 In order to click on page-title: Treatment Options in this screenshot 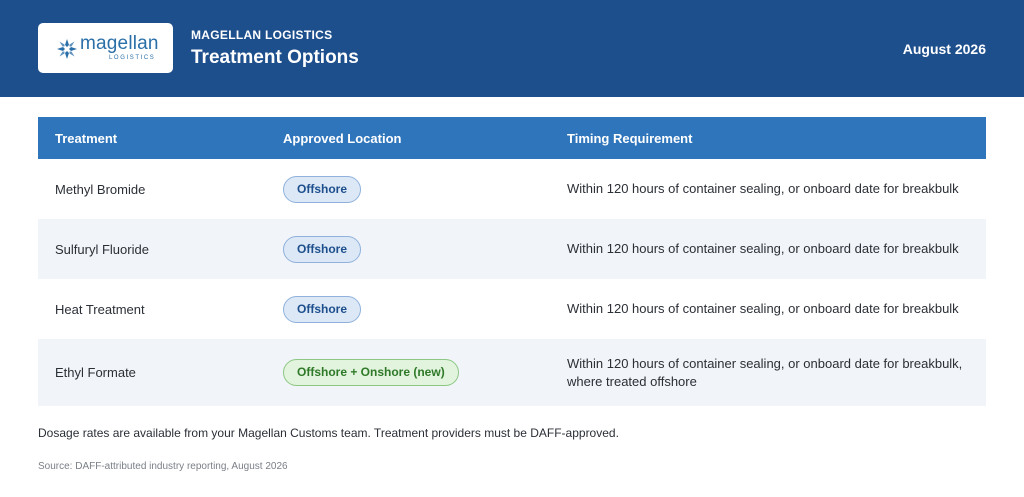, I will do `click(275, 57)`.